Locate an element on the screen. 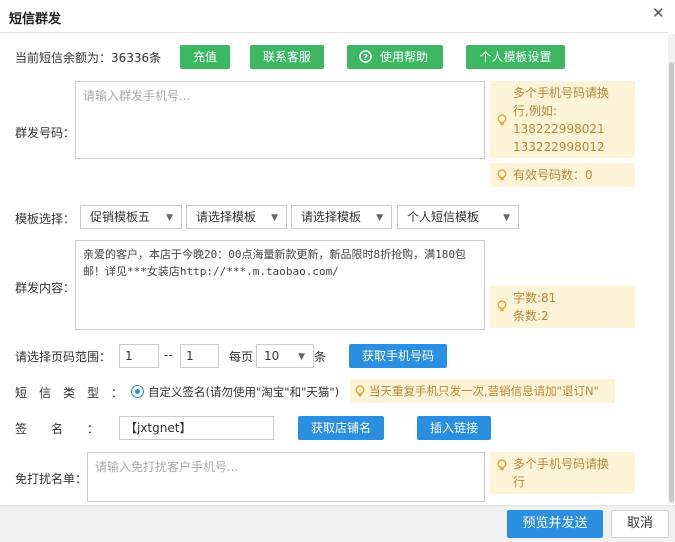 The width and height of the screenshot is (675, 542). sms-type-tip: 当天重复手机只发一次,营销信息请加"退订N" is located at coordinates (482, 391).